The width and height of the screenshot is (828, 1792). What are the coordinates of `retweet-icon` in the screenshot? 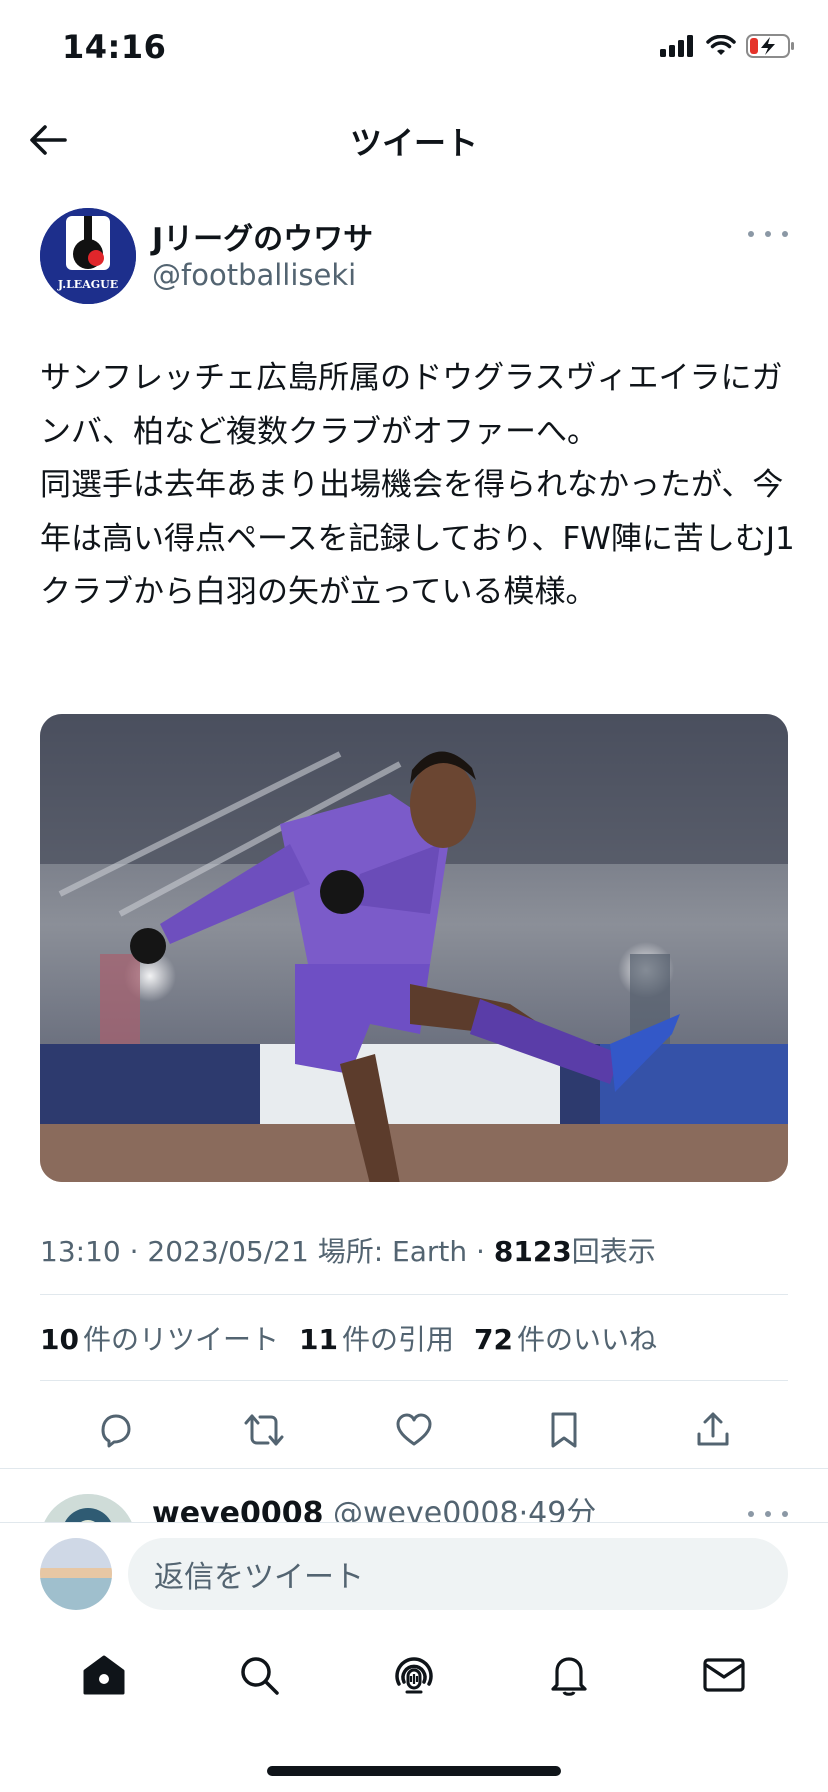 It's located at (264, 1430).